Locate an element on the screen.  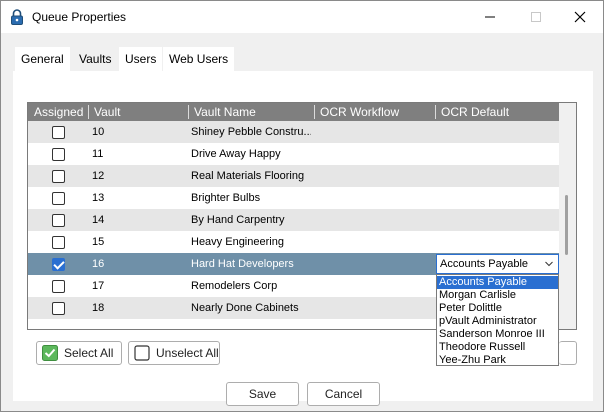
tab-general: General is located at coordinates (42, 59).